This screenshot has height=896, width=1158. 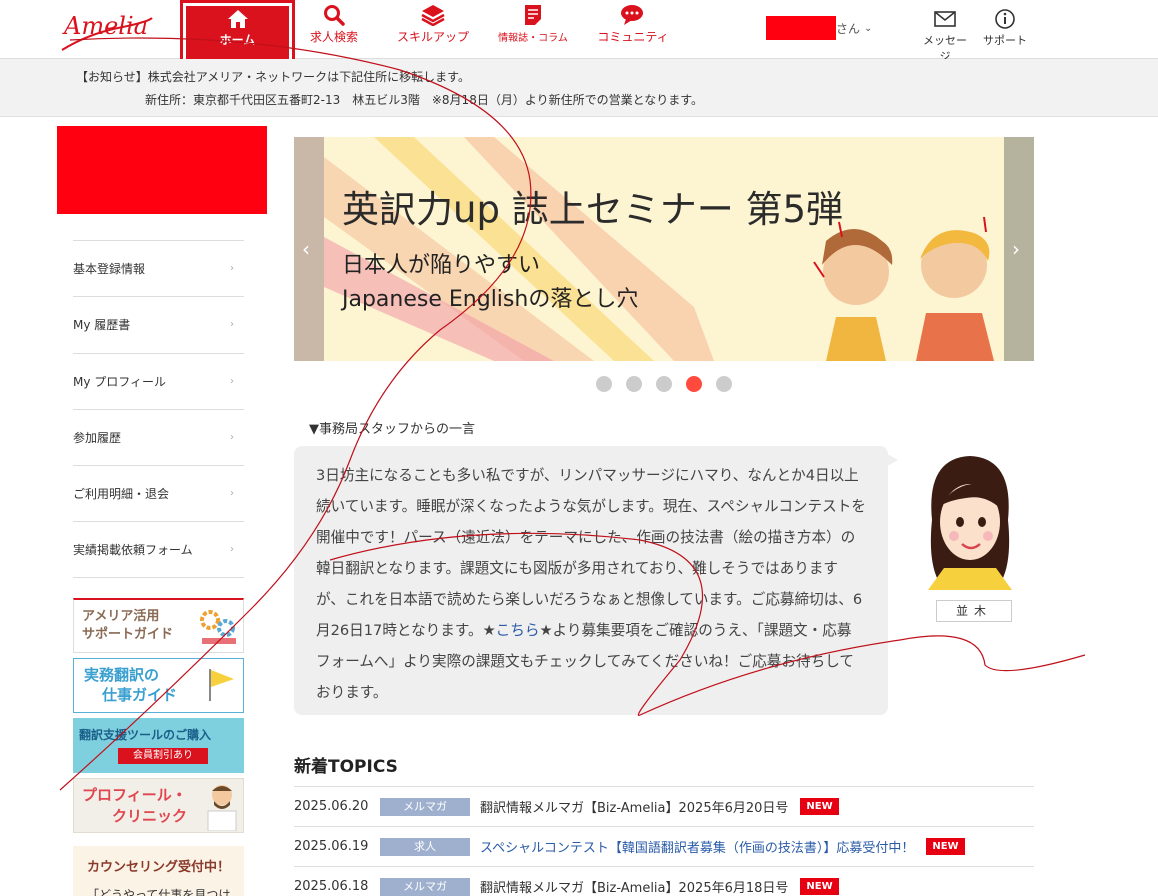 What do you see at coordinates (634, 886) in the screenshot?
I see `topic-title: 翻訳情報メルマガ【Biz-Amelia】2025年6月18日号` at bounding box center [634, 886].